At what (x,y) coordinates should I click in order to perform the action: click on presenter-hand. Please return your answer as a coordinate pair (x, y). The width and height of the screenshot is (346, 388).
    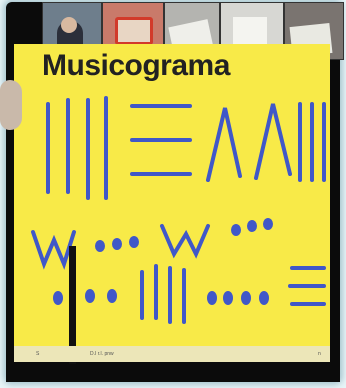
    Looking at the image, I should click on (11, 105).